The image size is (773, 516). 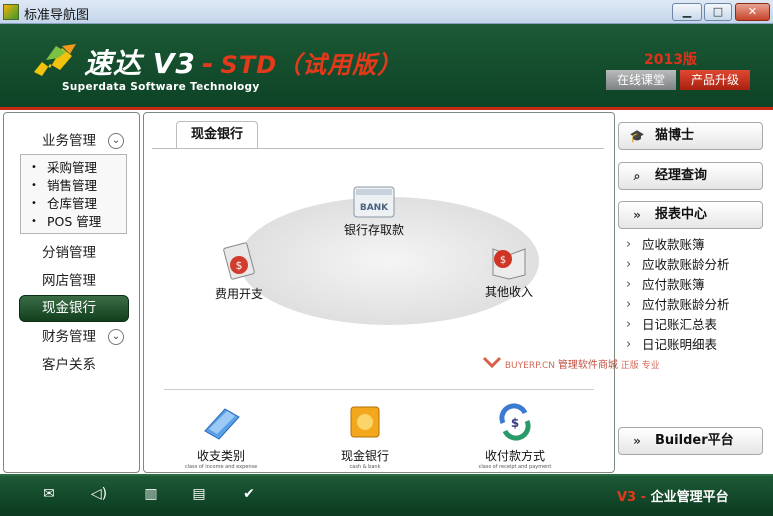 What do you see at coordinates (514, 456) in the screenshot?
I see `quick-label: 收付款方式` at bounding box center [514, 456].